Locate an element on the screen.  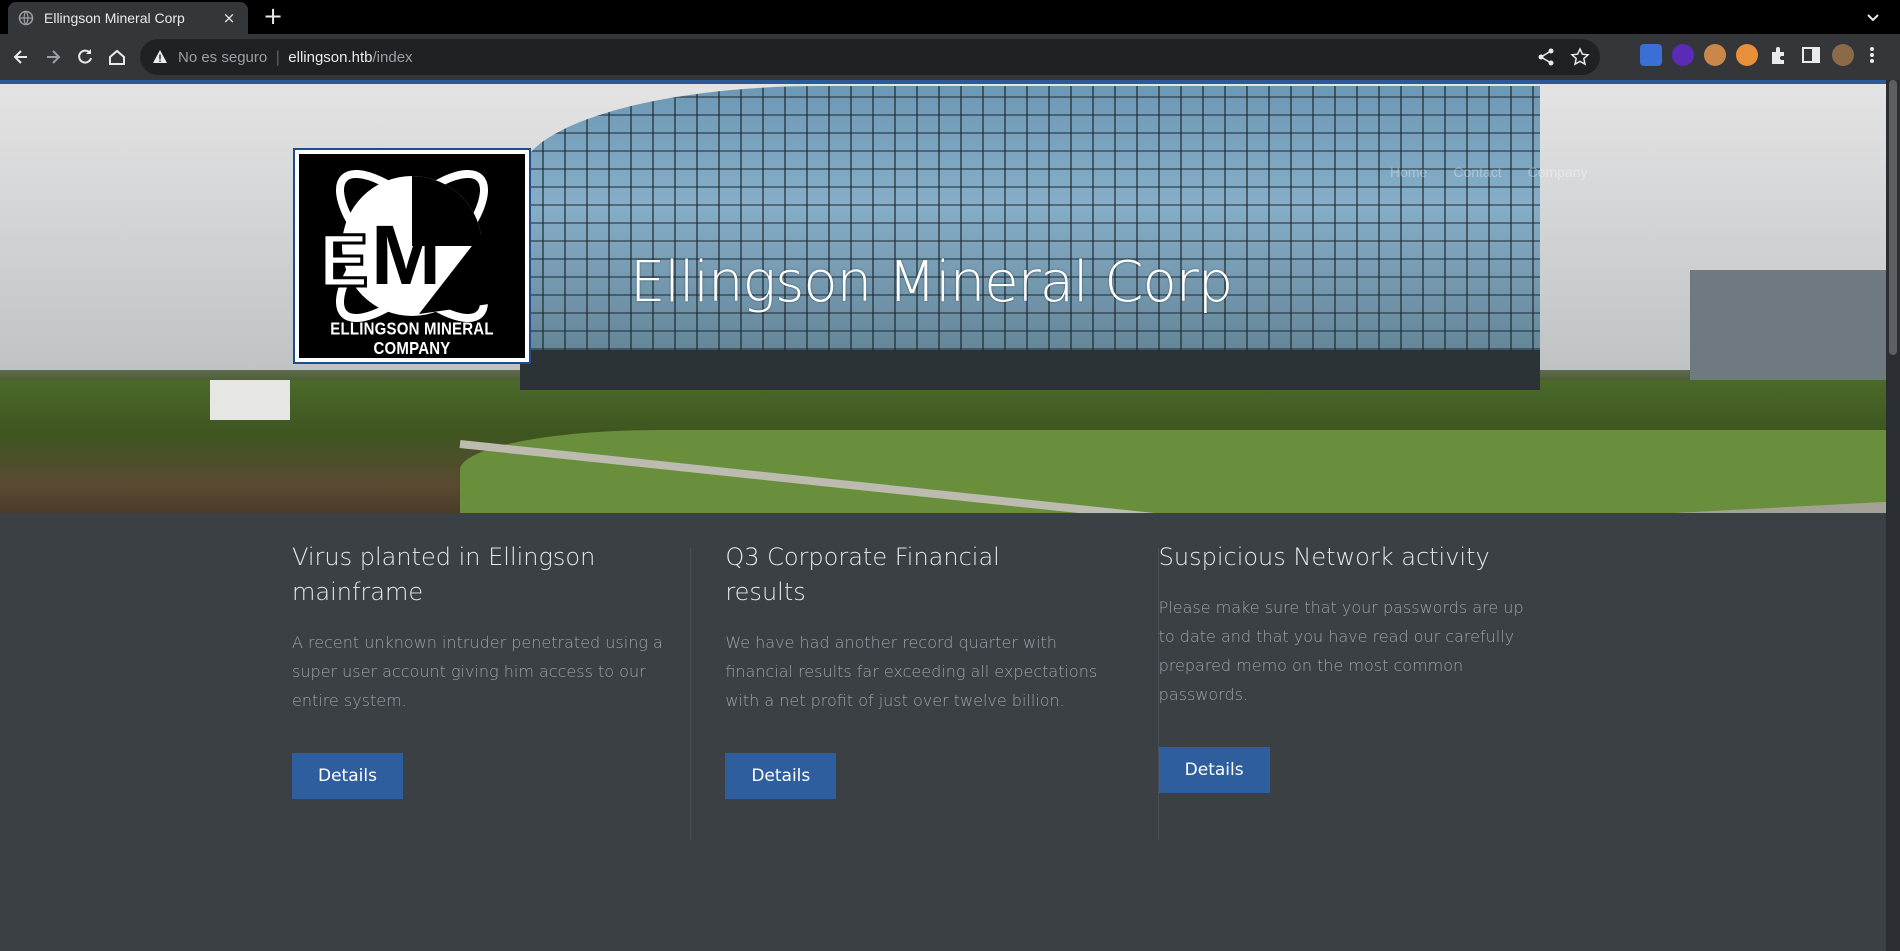
forward-arrow-icon is located at coordinates (54, 57).